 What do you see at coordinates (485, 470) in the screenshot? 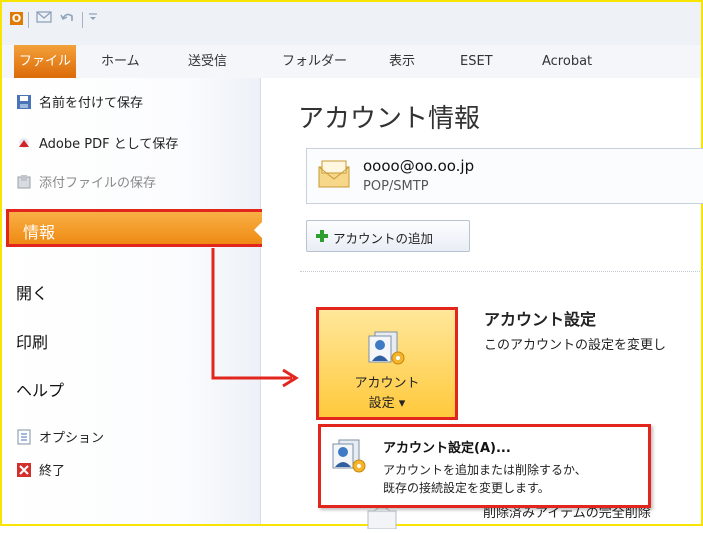
I see `menu-item-description-line1: アカウントを追加または削除するか、` at bounding box center [485, 470].